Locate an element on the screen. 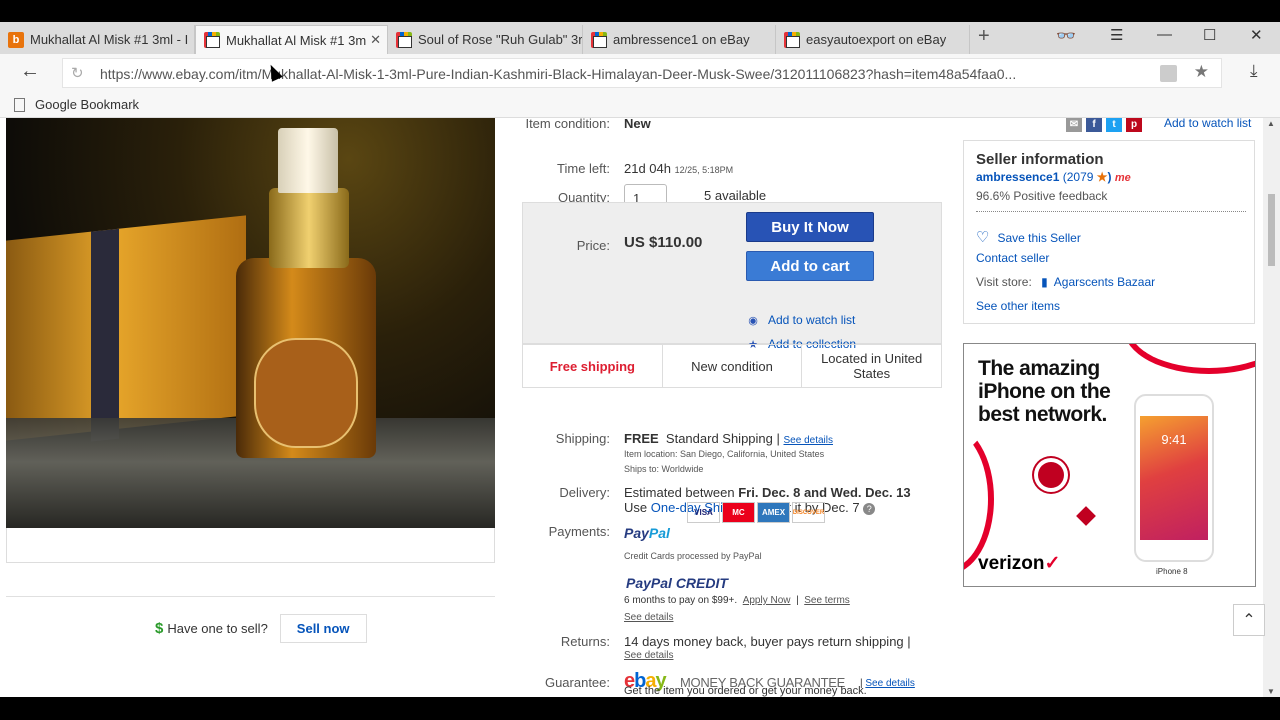 This screenshot has width=1280, height=720. tab-title: ambressence1 on eBay is located at coordinates (681, 39).